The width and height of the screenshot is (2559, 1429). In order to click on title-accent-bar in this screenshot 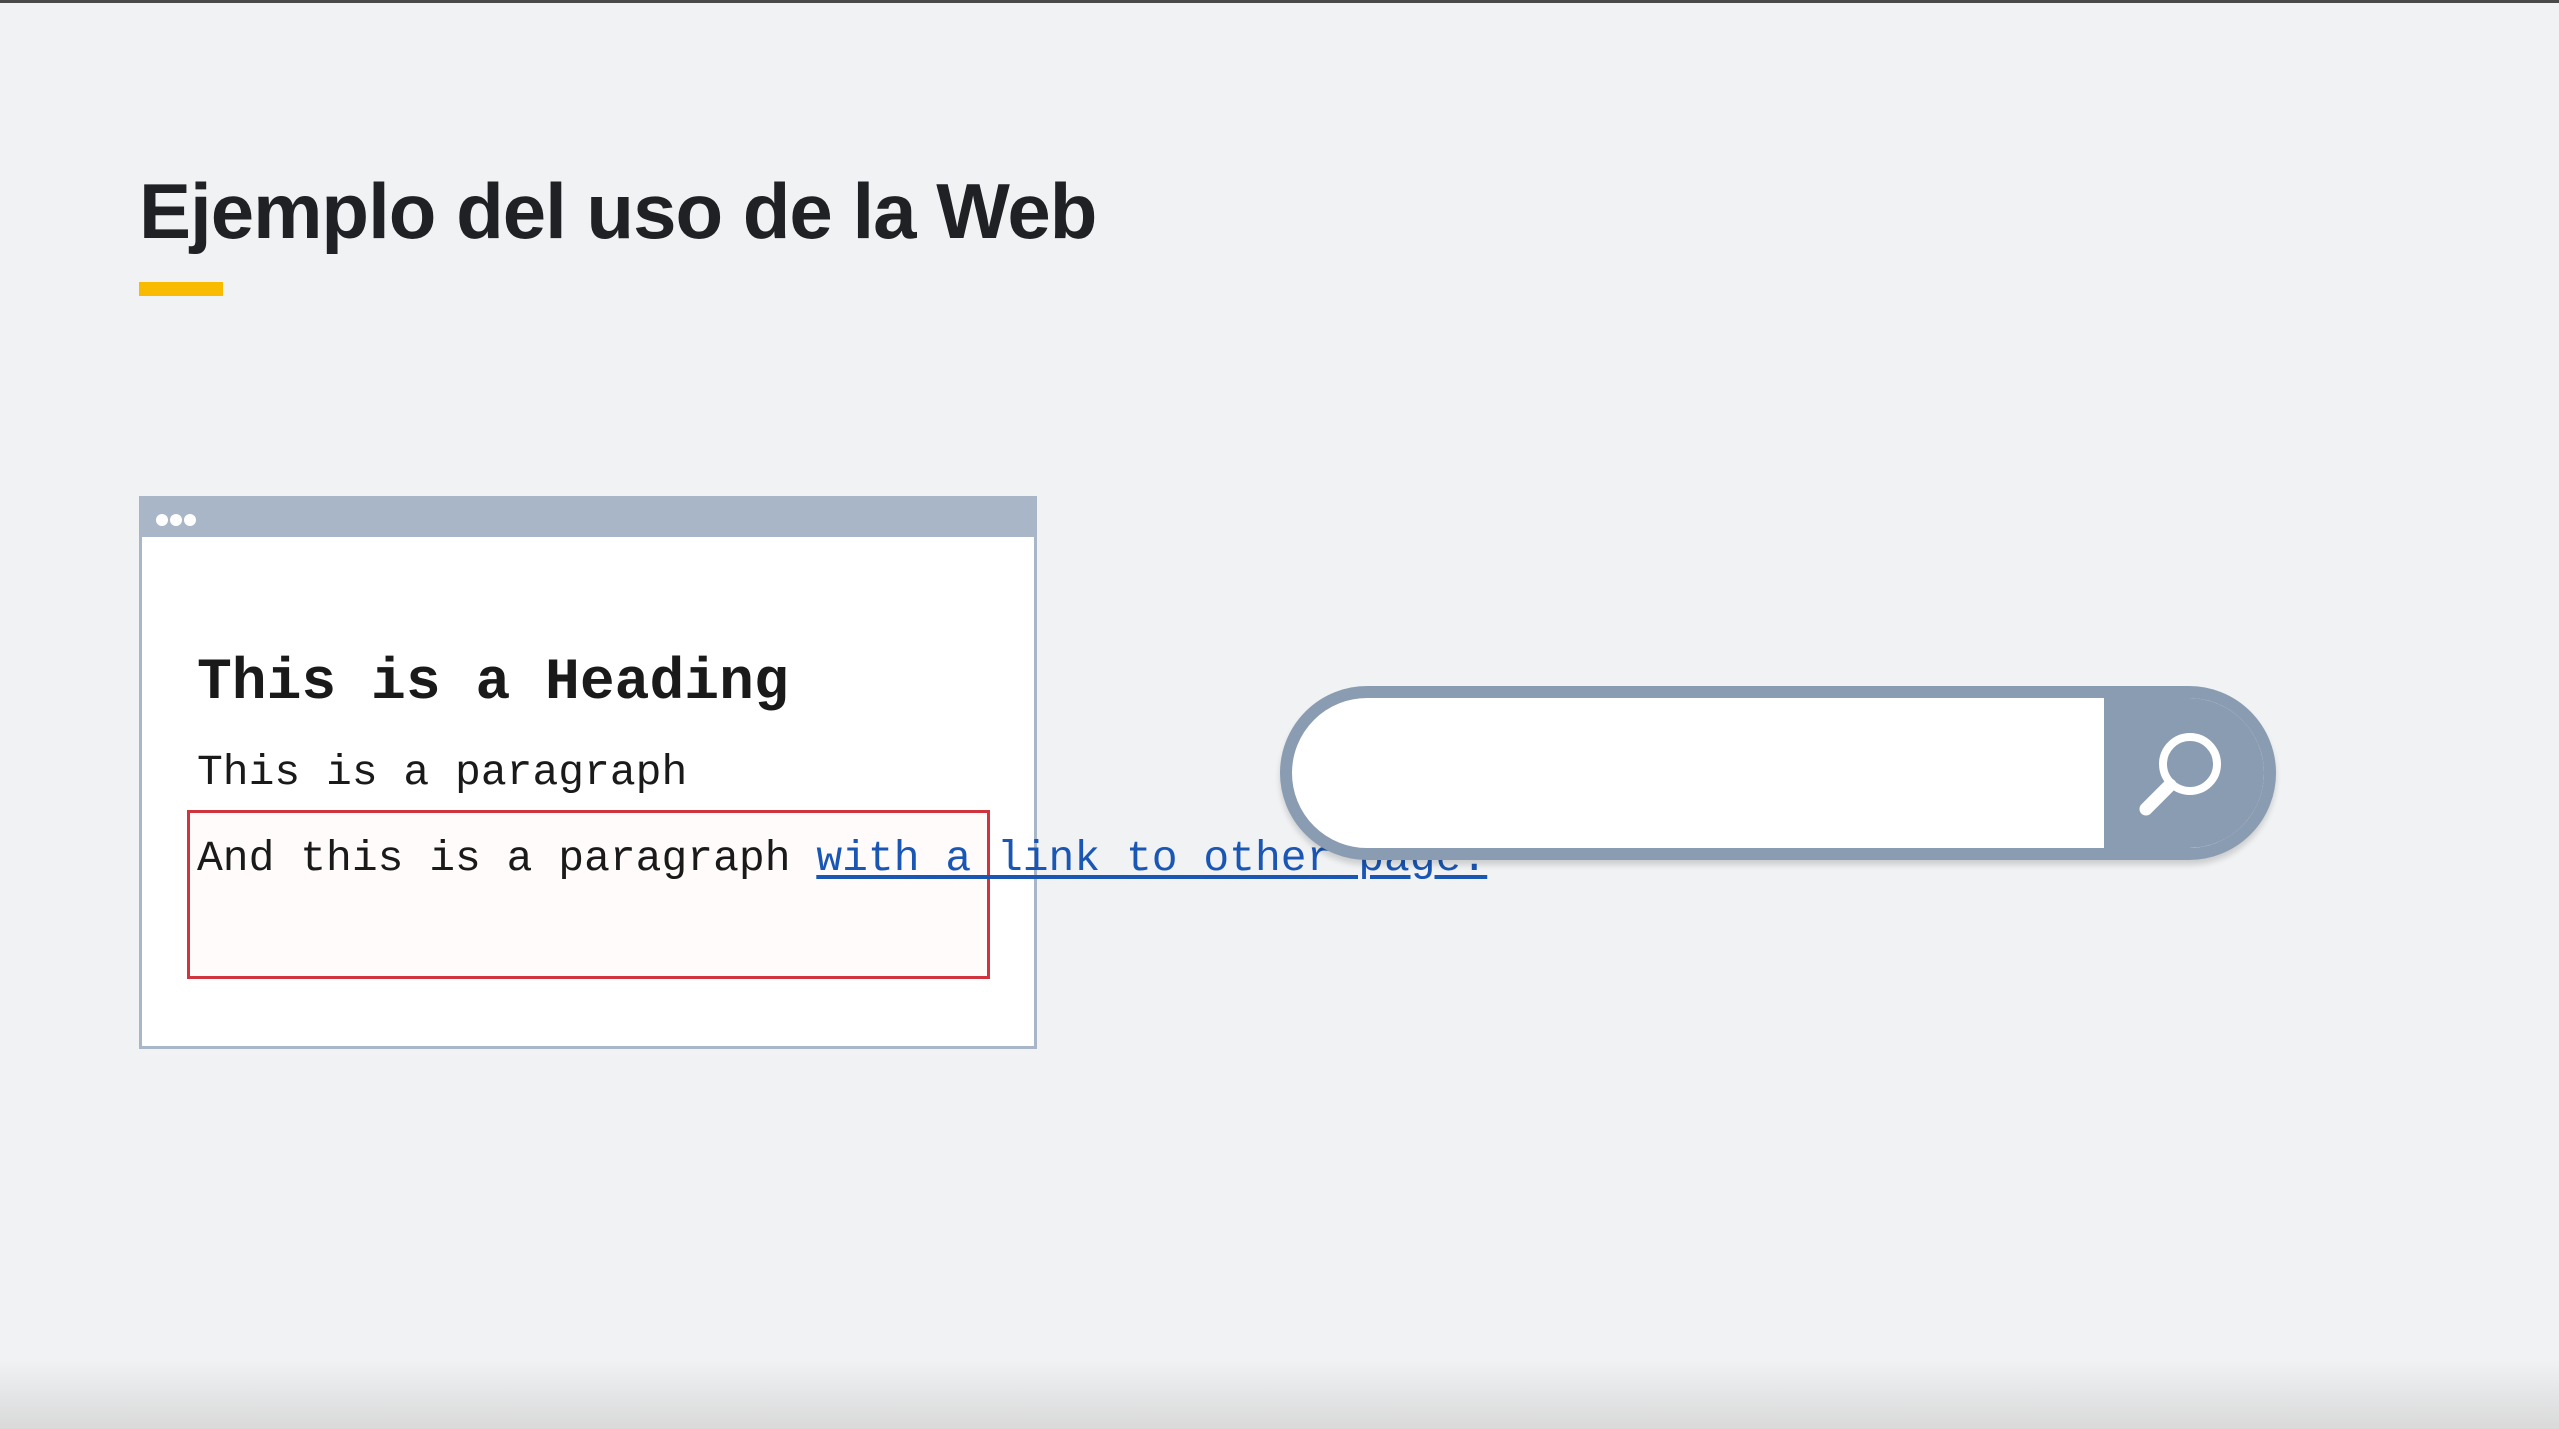, I will do `click(181, 289)`.